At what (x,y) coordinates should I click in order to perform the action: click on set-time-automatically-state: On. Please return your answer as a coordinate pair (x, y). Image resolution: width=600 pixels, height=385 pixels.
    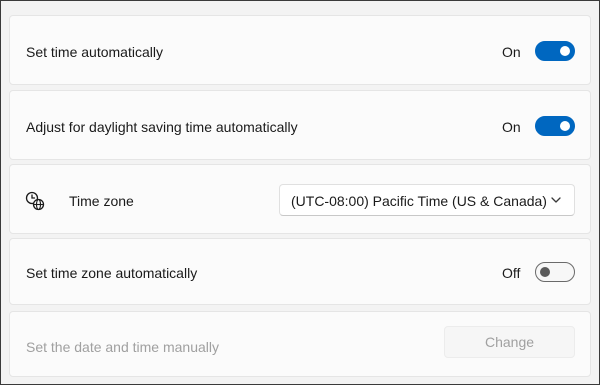
    Looking at the image, I should click on (511, 52).